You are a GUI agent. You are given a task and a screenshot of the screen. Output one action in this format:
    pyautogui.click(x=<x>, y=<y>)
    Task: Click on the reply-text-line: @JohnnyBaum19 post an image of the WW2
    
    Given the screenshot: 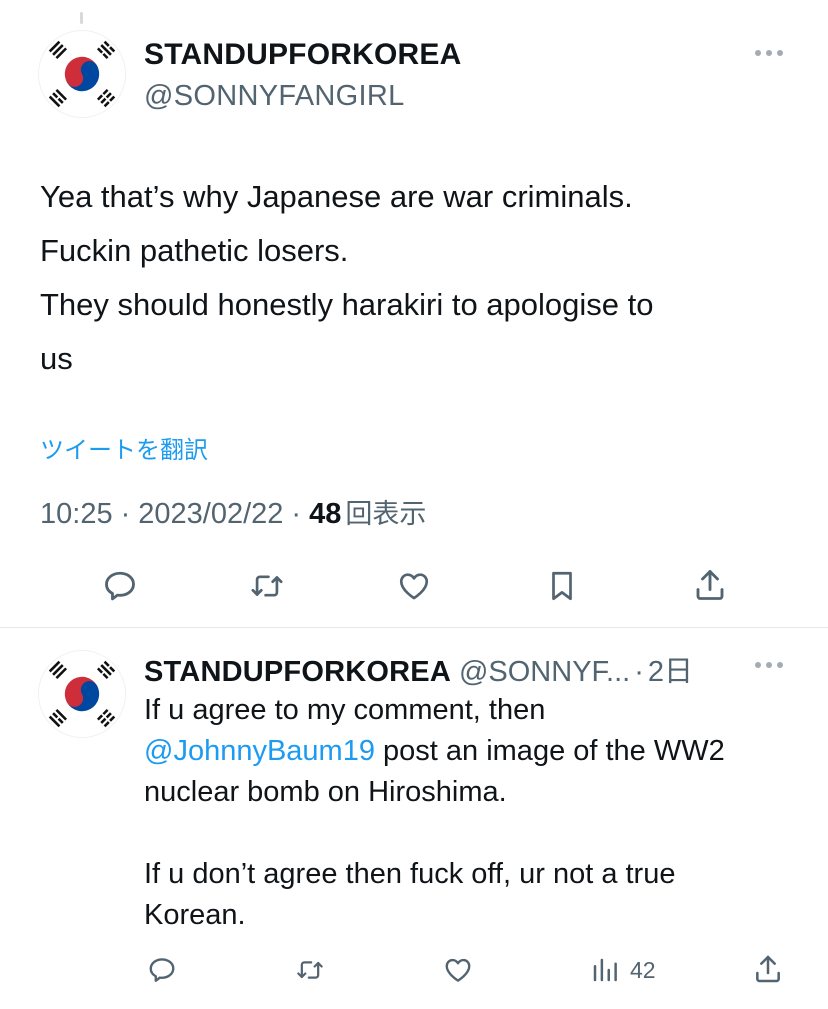 What is the action you would take?
    pyautogui.click(x=474, y=751)
    